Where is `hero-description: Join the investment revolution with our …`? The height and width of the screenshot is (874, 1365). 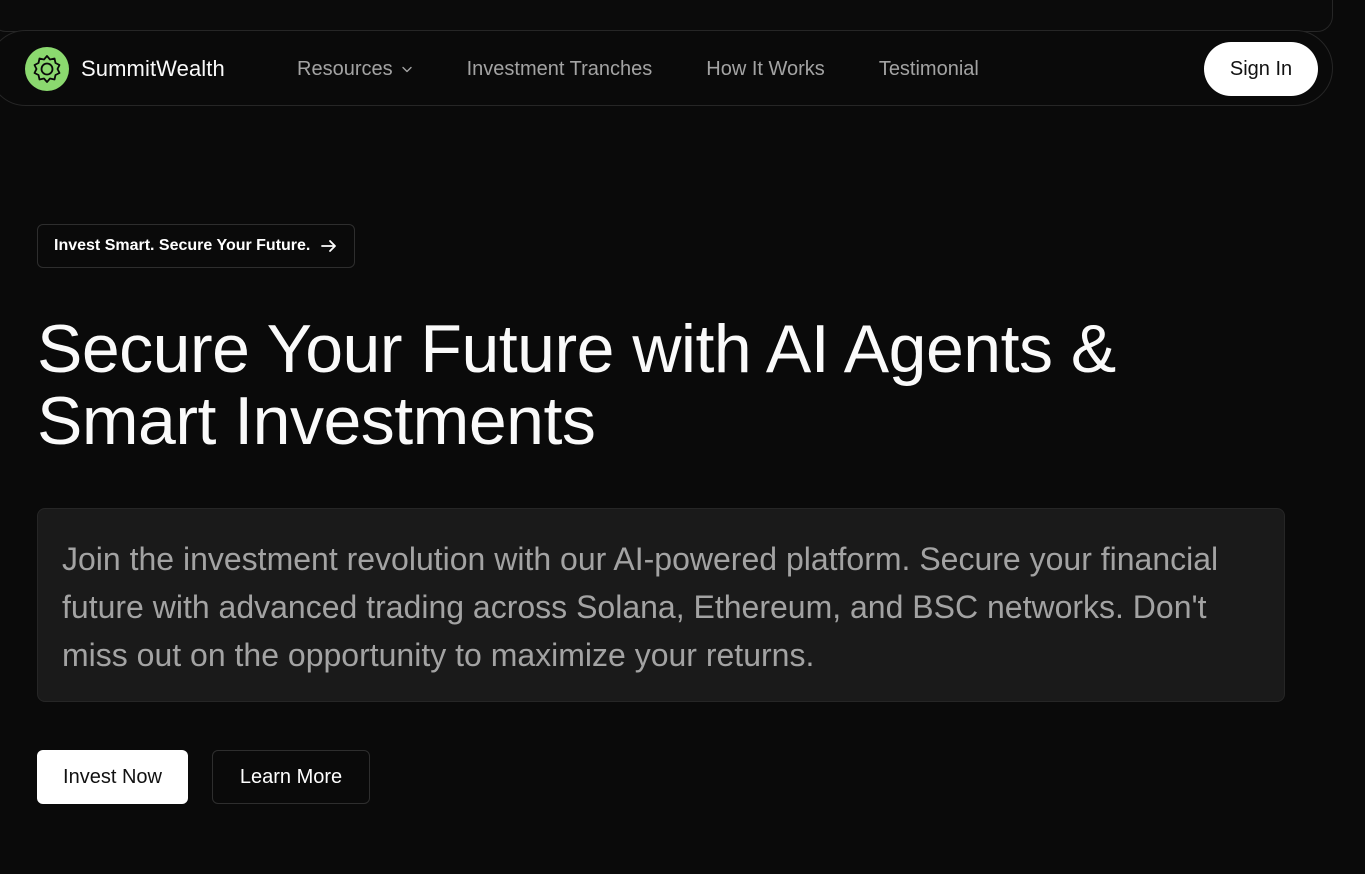
hero-description: Join the investment revolution with our … is located at coordinates (640, 607).